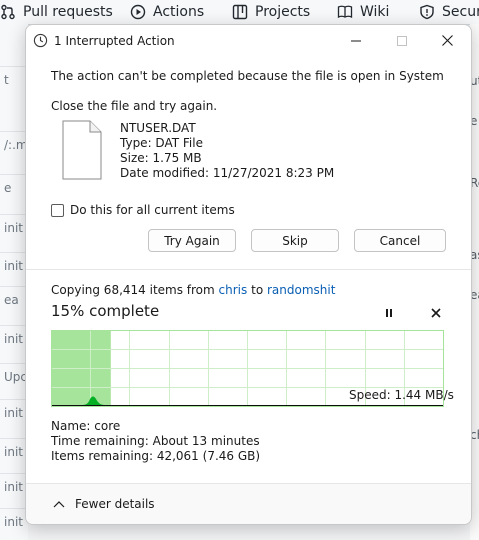  Describe the element at coordinates (301, 290) in the screenshot. I see `destination-folder-link: randomshit` at that location.